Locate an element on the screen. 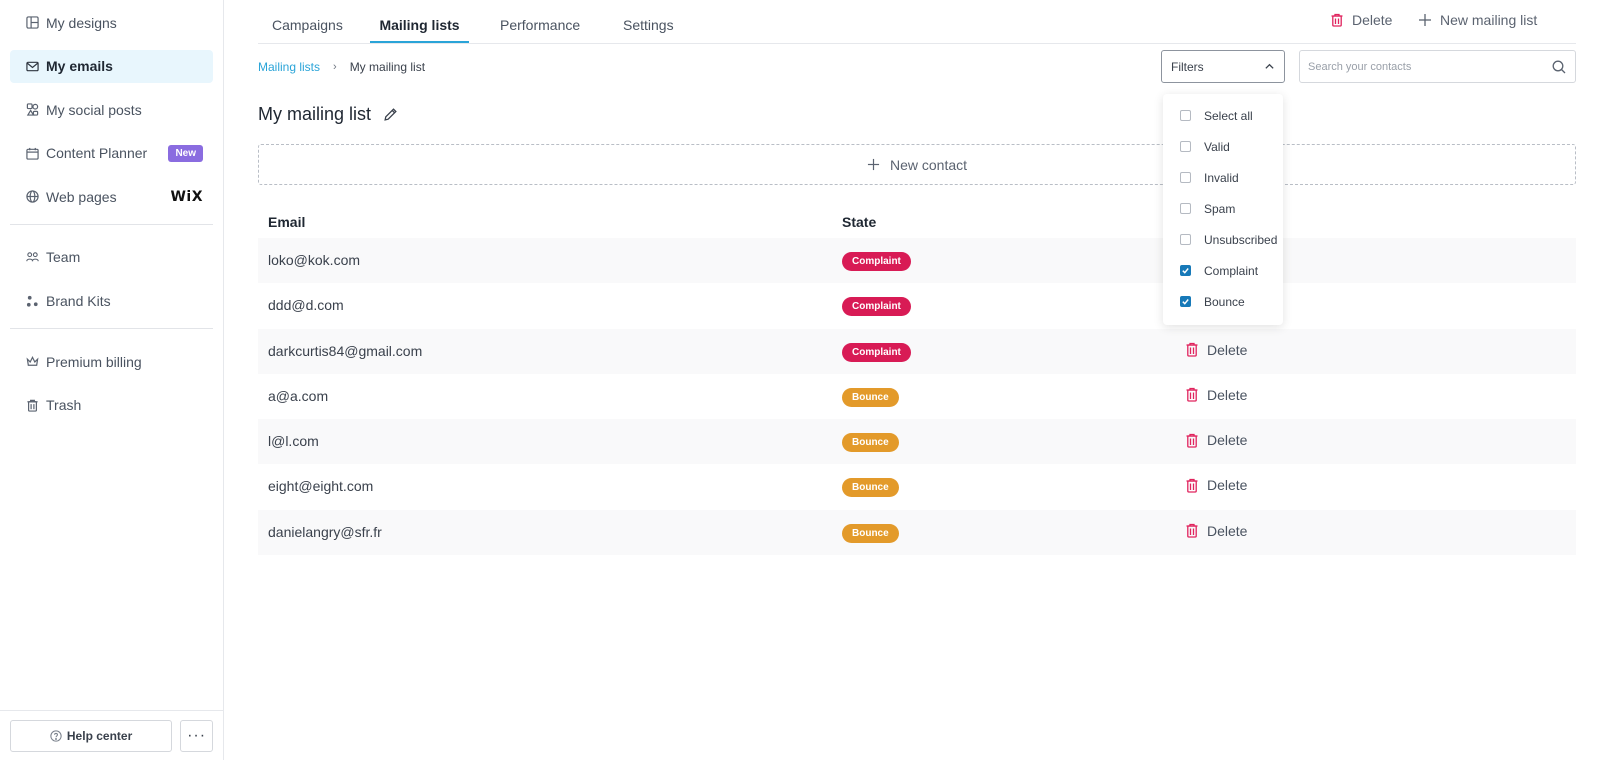 Image resolution: width=1600 pixels, height=760 pixels. sidebar-item-my-designs: My designs is located at coordinates (111, 22).